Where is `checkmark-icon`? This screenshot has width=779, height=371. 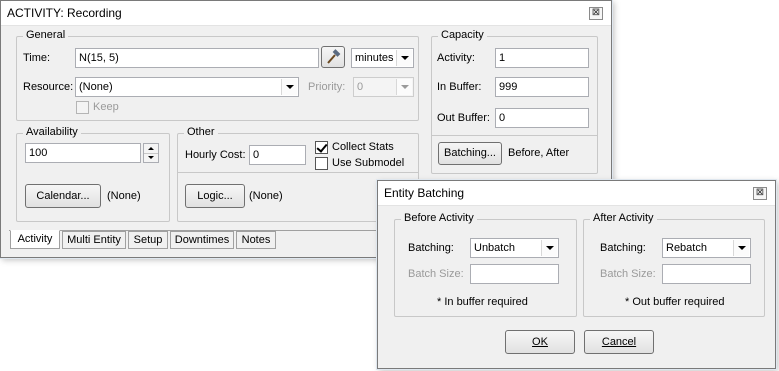
checkmark-icon is located at coordinates (322, 147).